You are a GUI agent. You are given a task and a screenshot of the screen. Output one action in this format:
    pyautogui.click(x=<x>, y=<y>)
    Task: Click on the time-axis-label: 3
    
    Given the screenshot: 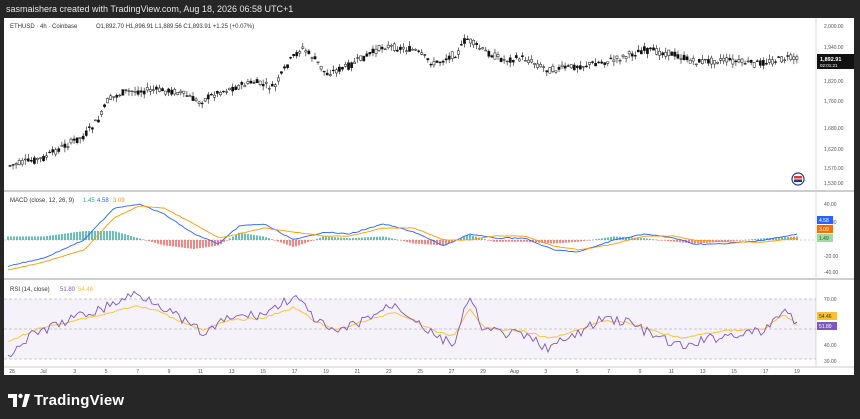 What is the action you would take?
    pyautogui.click(x=545, y=372)
    